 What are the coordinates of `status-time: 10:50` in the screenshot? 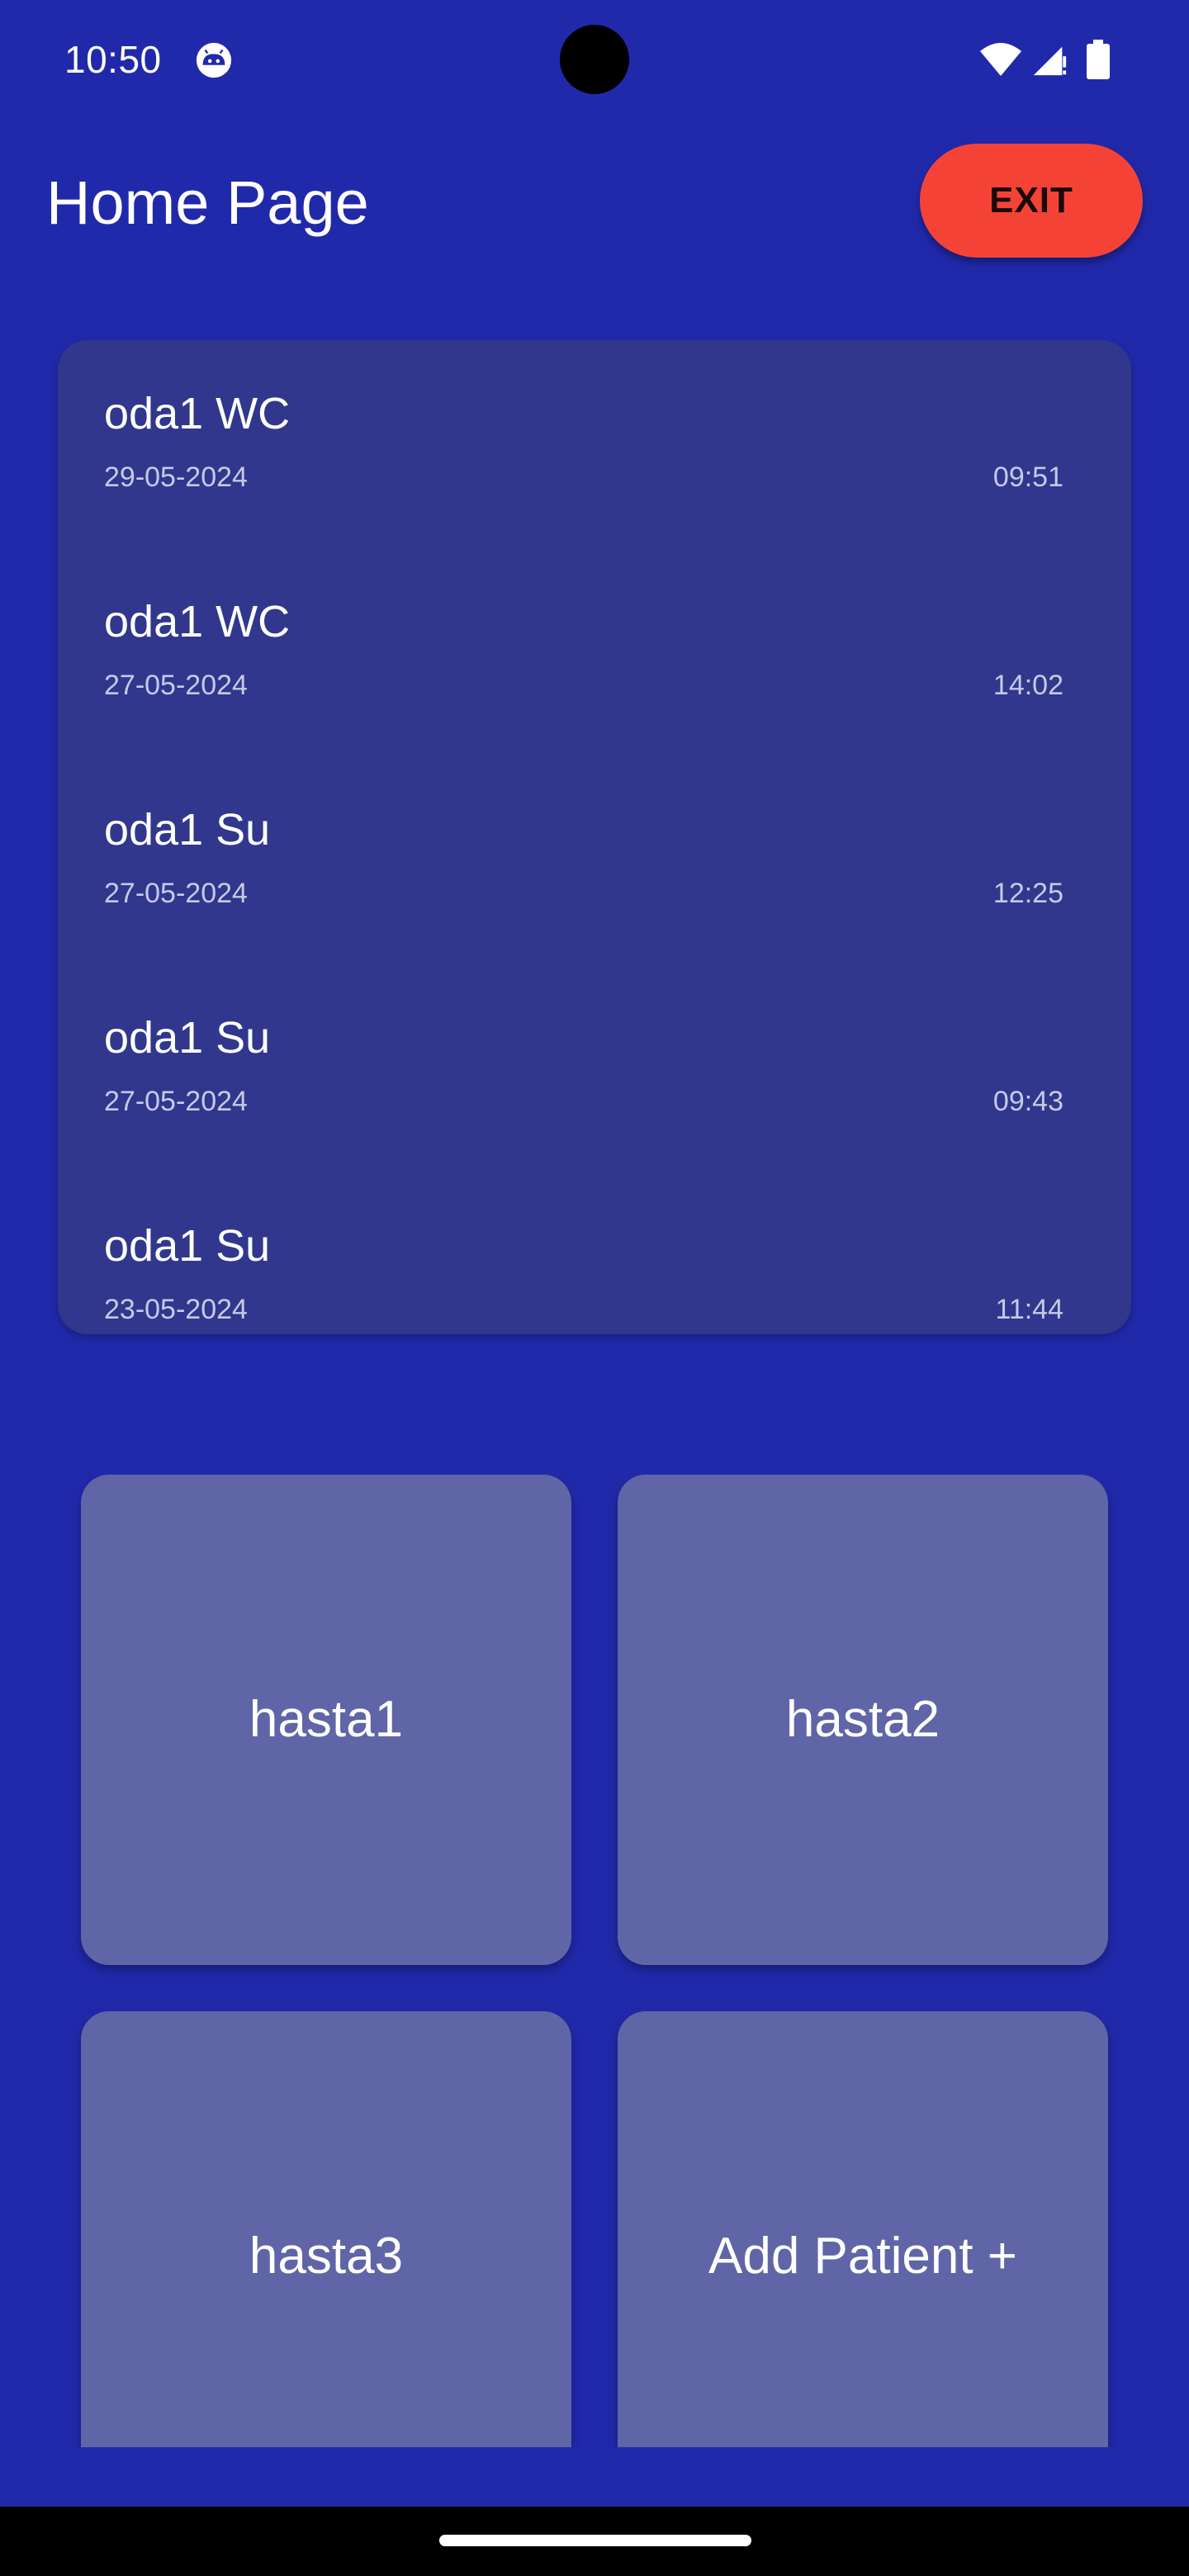 It's located at (113, 59).